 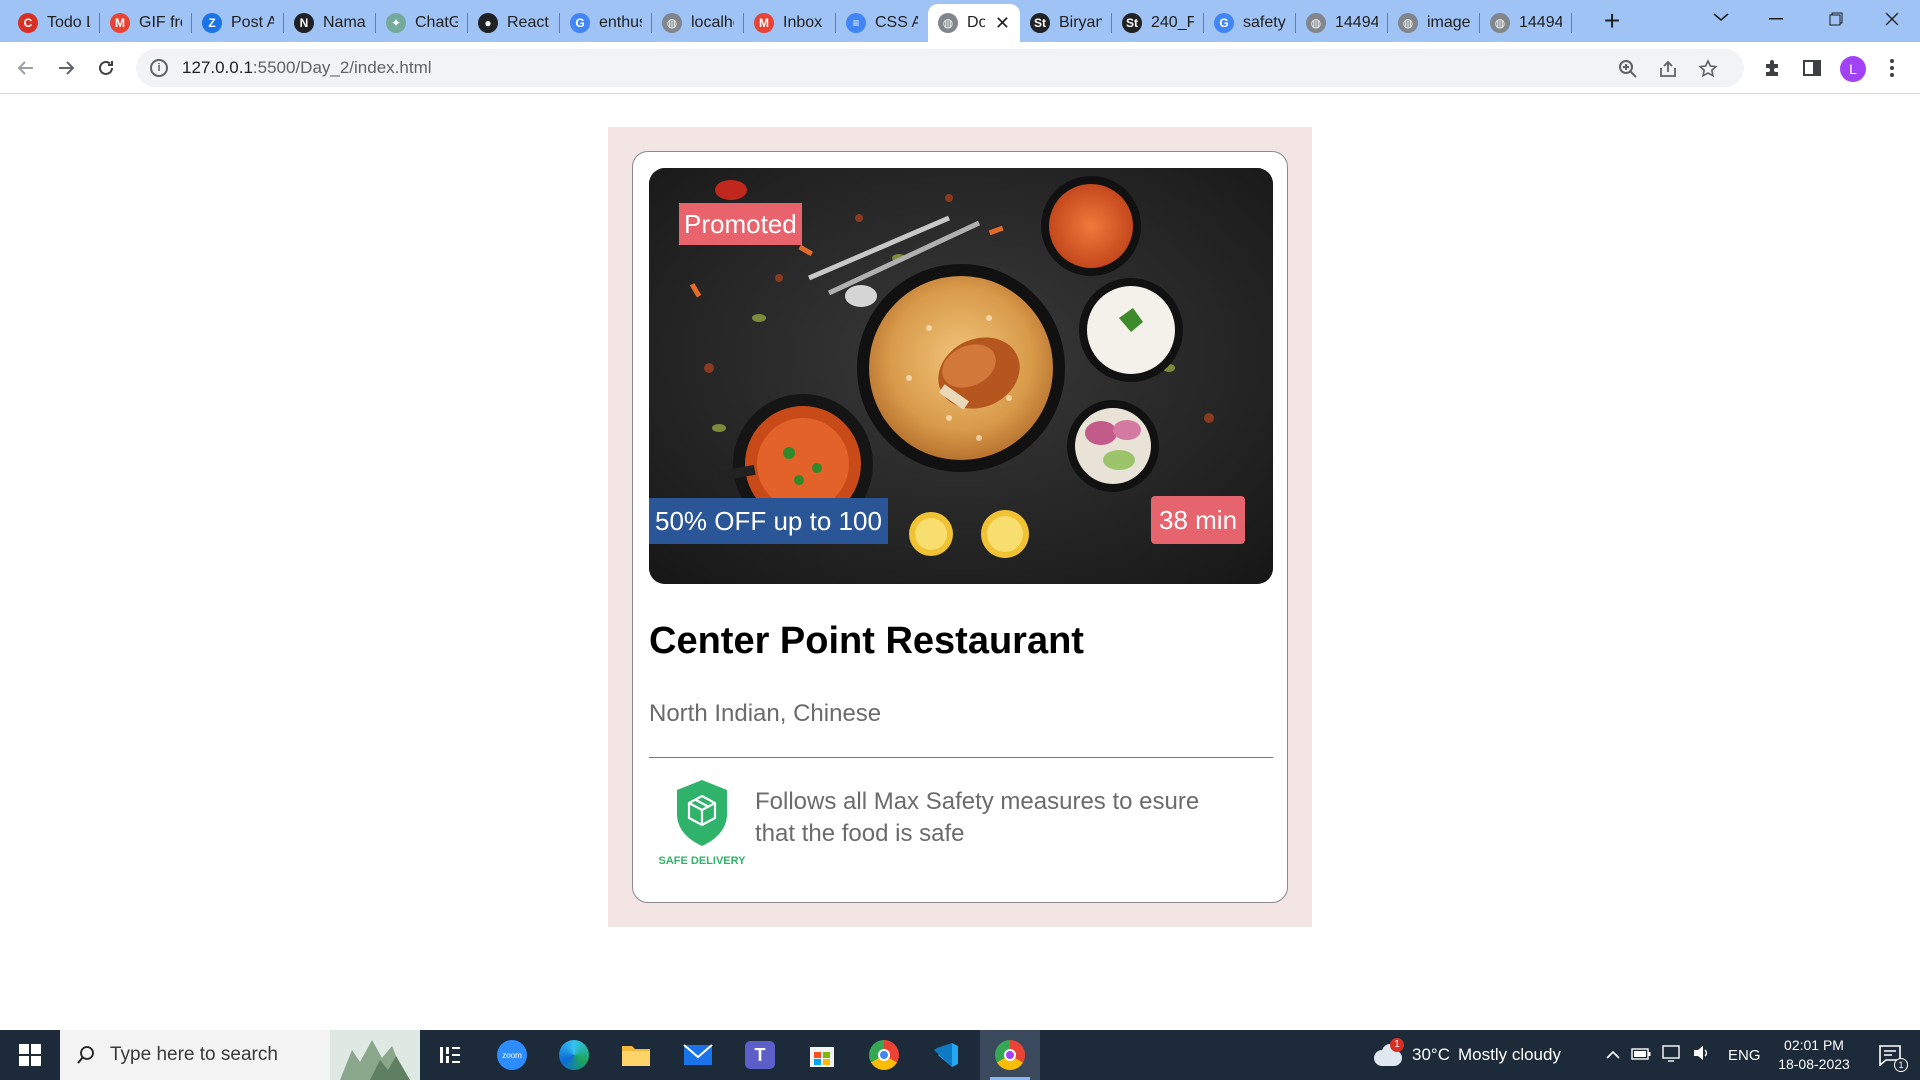 I want to click on browser-tab: C Todo List, so click(x=54, y=23).